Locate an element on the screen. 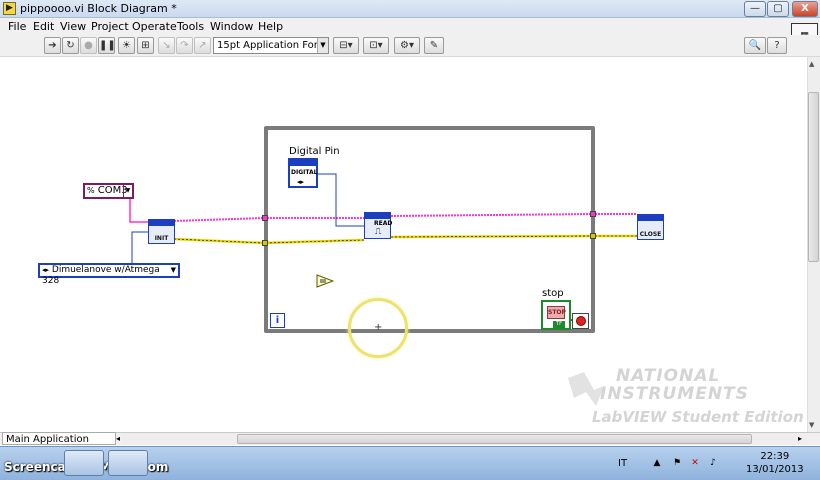  arduino-init-subvi: INIT is located at coordinates (161, 231).